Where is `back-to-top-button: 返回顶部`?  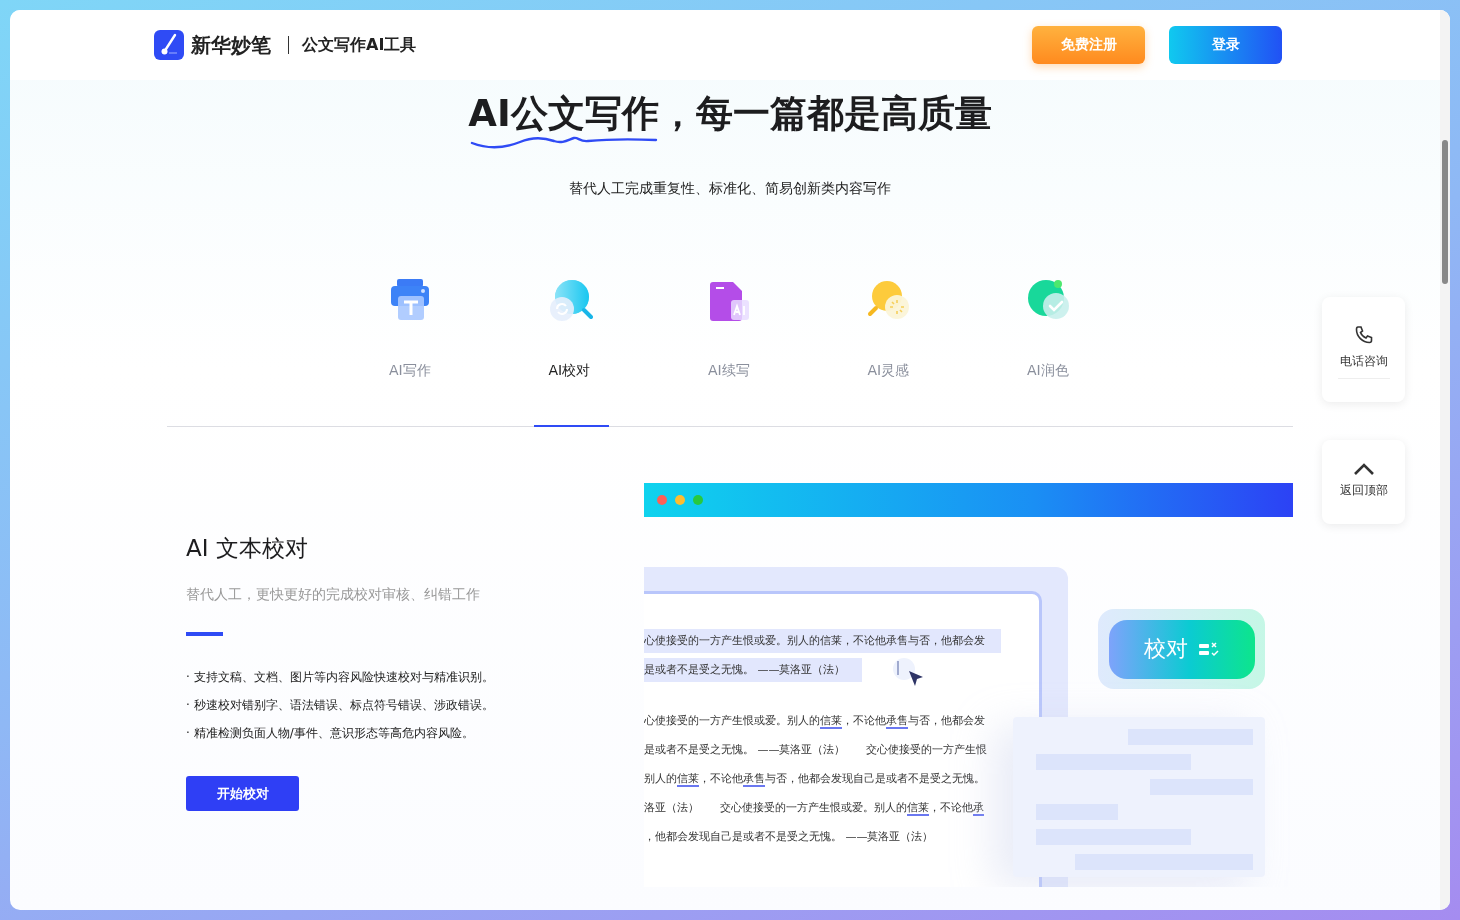
back-to-top-button: 返回顶部 is located at coordinates (1363, 482).